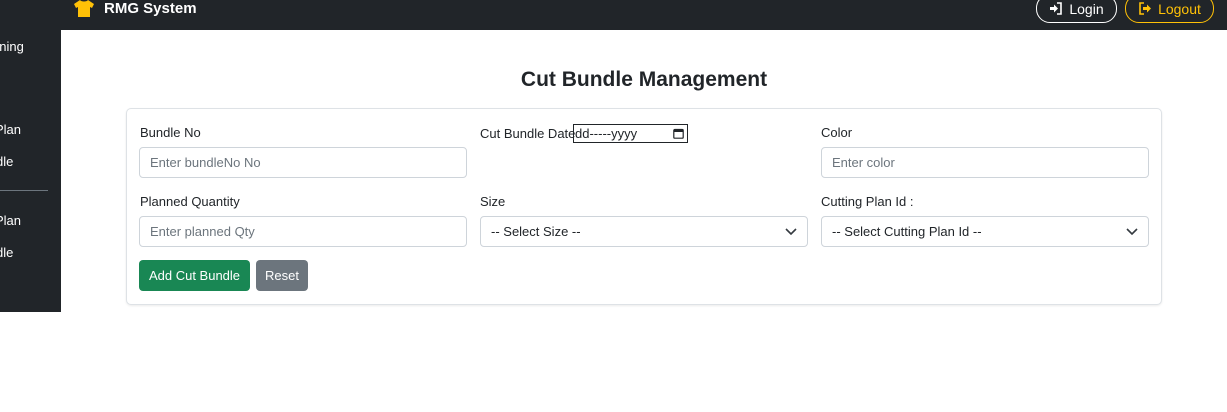 The height and width of the screenshot is (412, 1227). I want to click on login-button: Login, so click(1076, 11).